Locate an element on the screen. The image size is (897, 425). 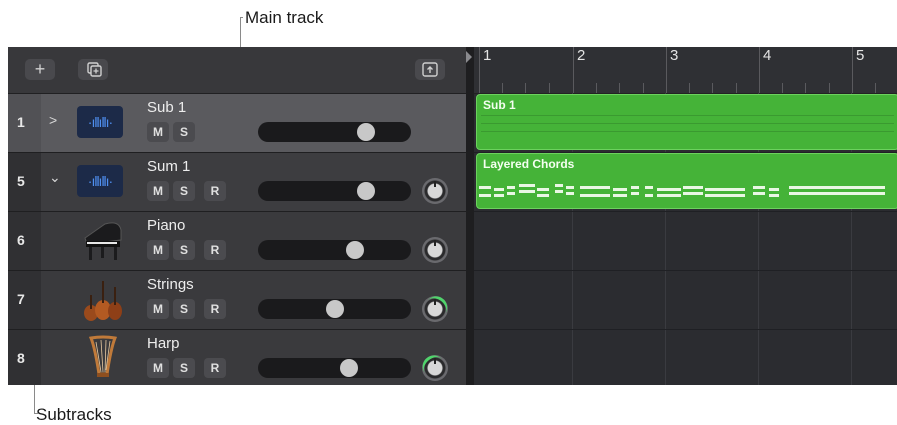
callout-main-track: Main track is located at coordinates (284, 17).